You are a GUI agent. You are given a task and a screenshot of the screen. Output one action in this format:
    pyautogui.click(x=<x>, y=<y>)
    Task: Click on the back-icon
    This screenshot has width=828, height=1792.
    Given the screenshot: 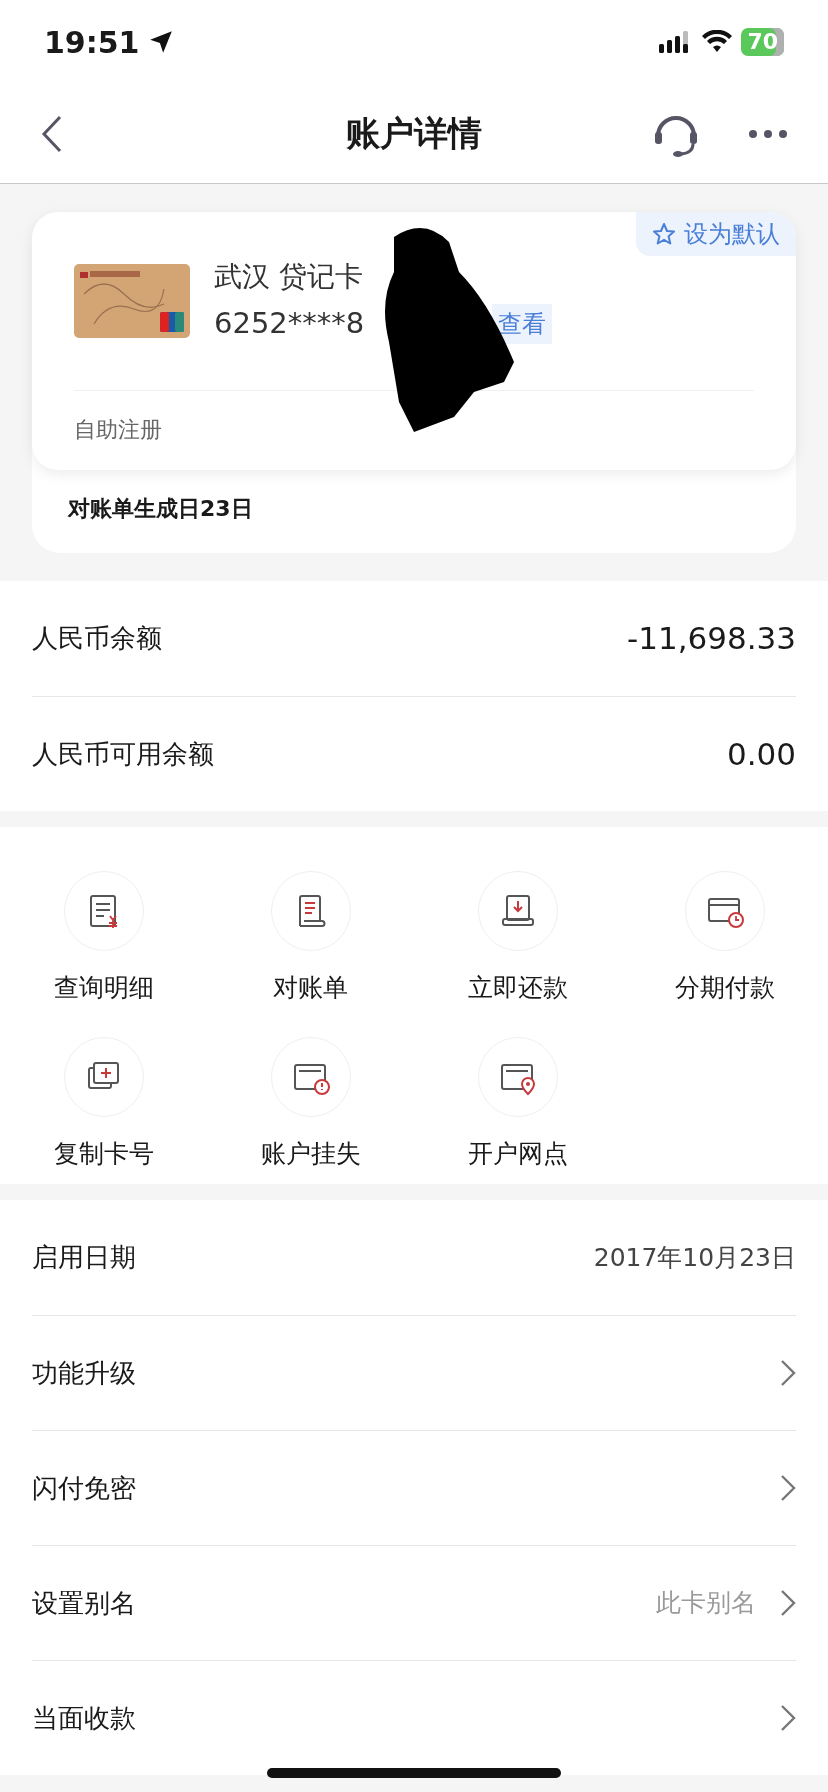 What is the action you would take?
    pyautogui.click(x=52, y=133)
    